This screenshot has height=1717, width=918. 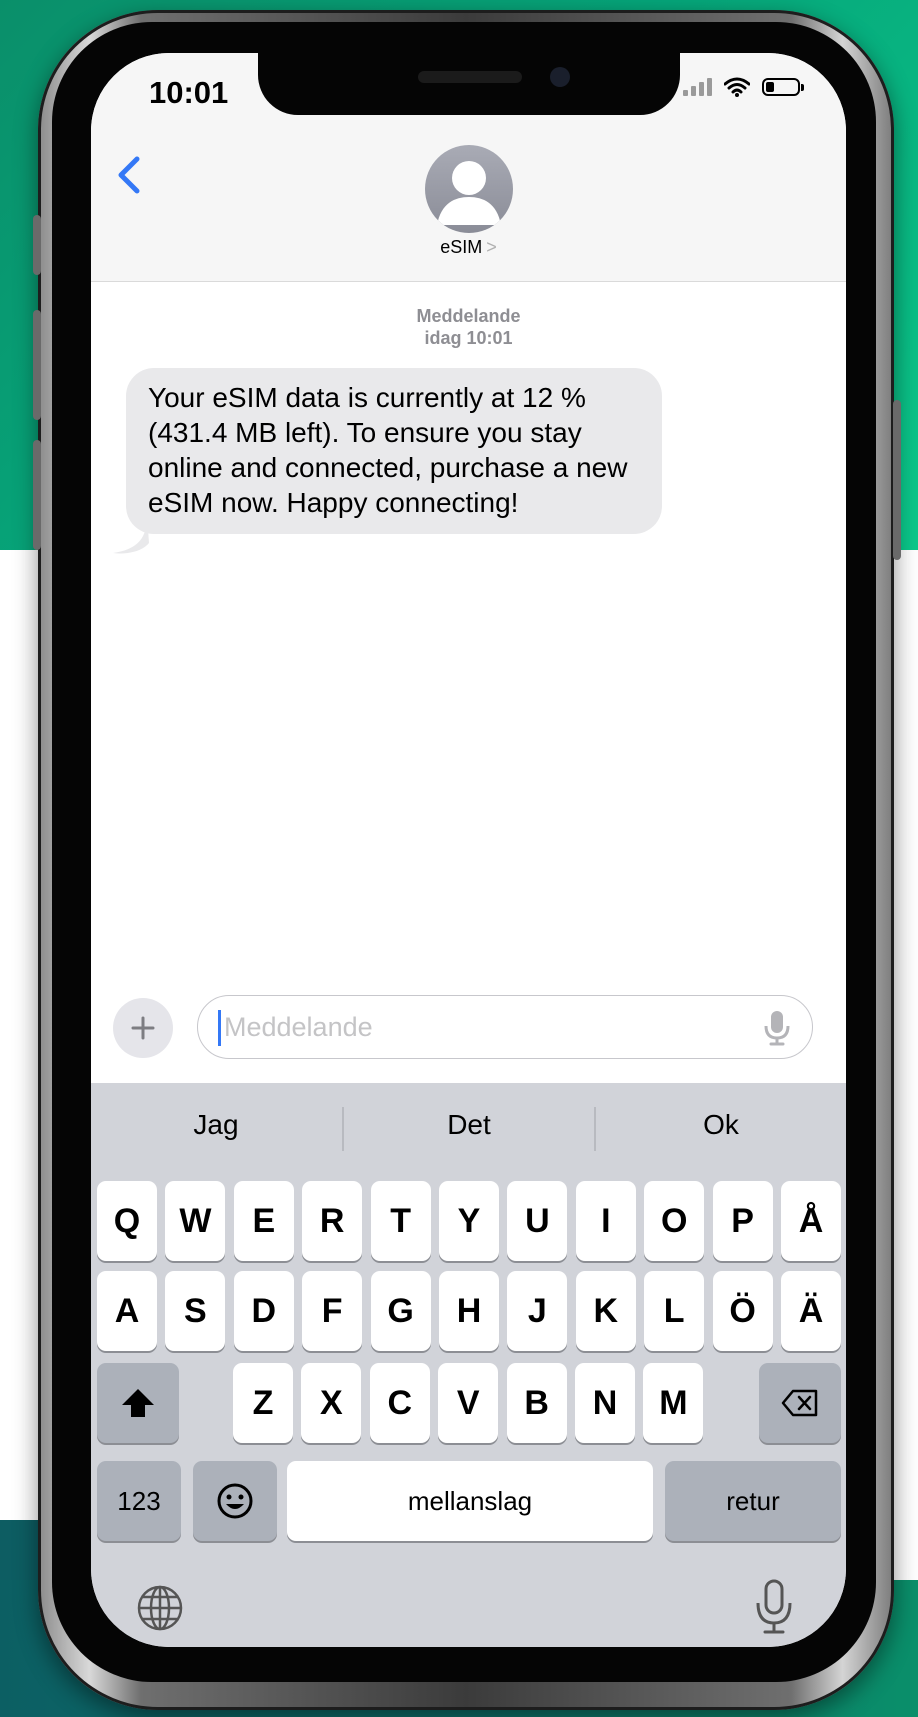 What do you see at coordinates (536, 1403) in the screenshot?
I see `key-b: B` at bounding box center [536, 1403].